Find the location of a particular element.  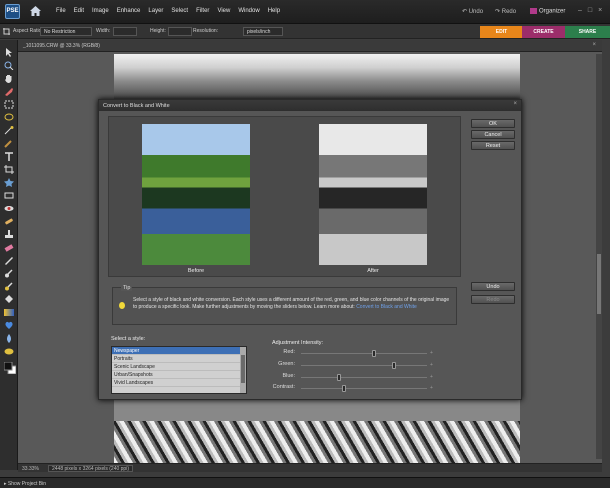

green-slider-plus: + is located at coordinates (431, 365).